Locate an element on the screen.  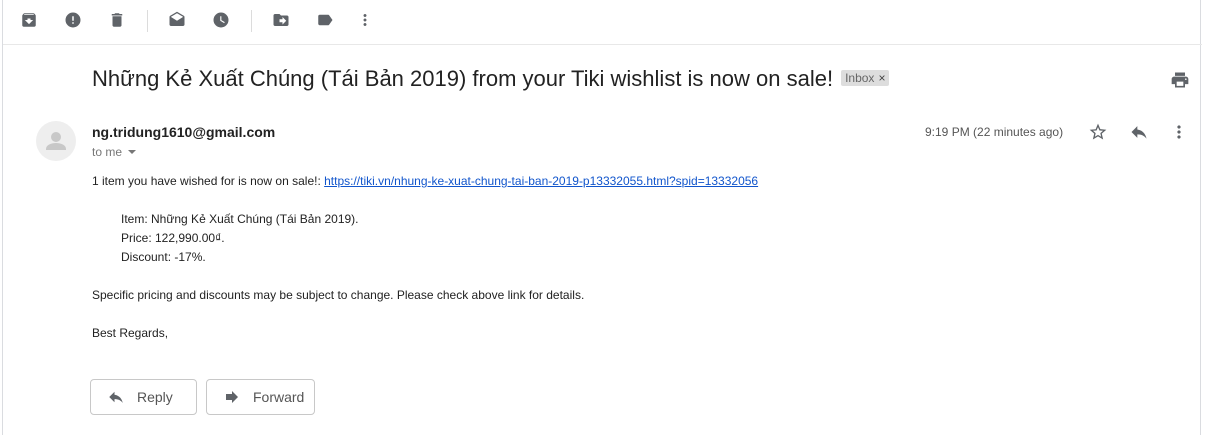
report-spam-icon is located at coordinates (73, 20).